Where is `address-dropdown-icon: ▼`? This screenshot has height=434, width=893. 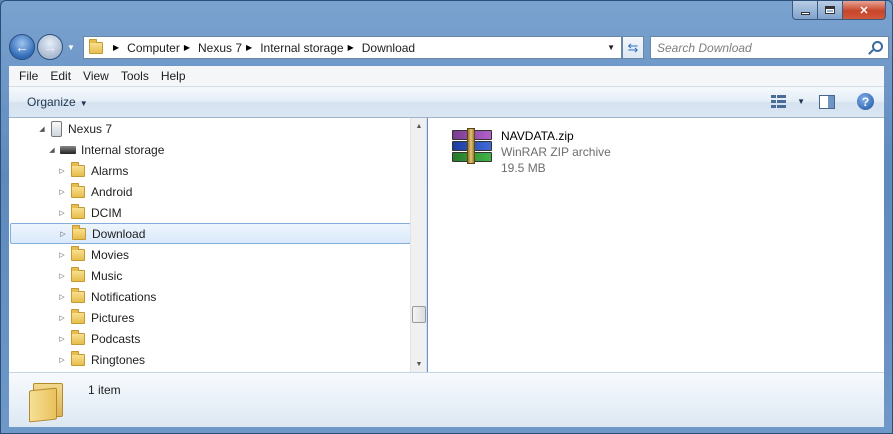 address-dropdown-icon: ▼ is located at coordinates (611, 47).